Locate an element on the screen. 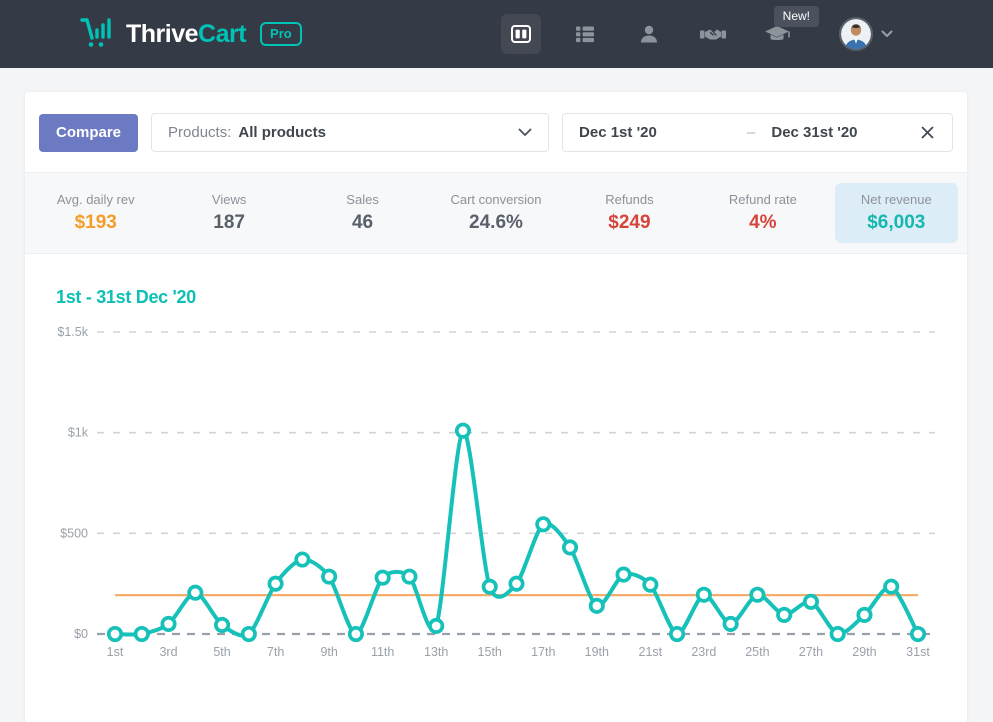 Image resolution: width=993 pixels, height=722 pixels. stat-value: 46 is located at coordinates (362, 222).